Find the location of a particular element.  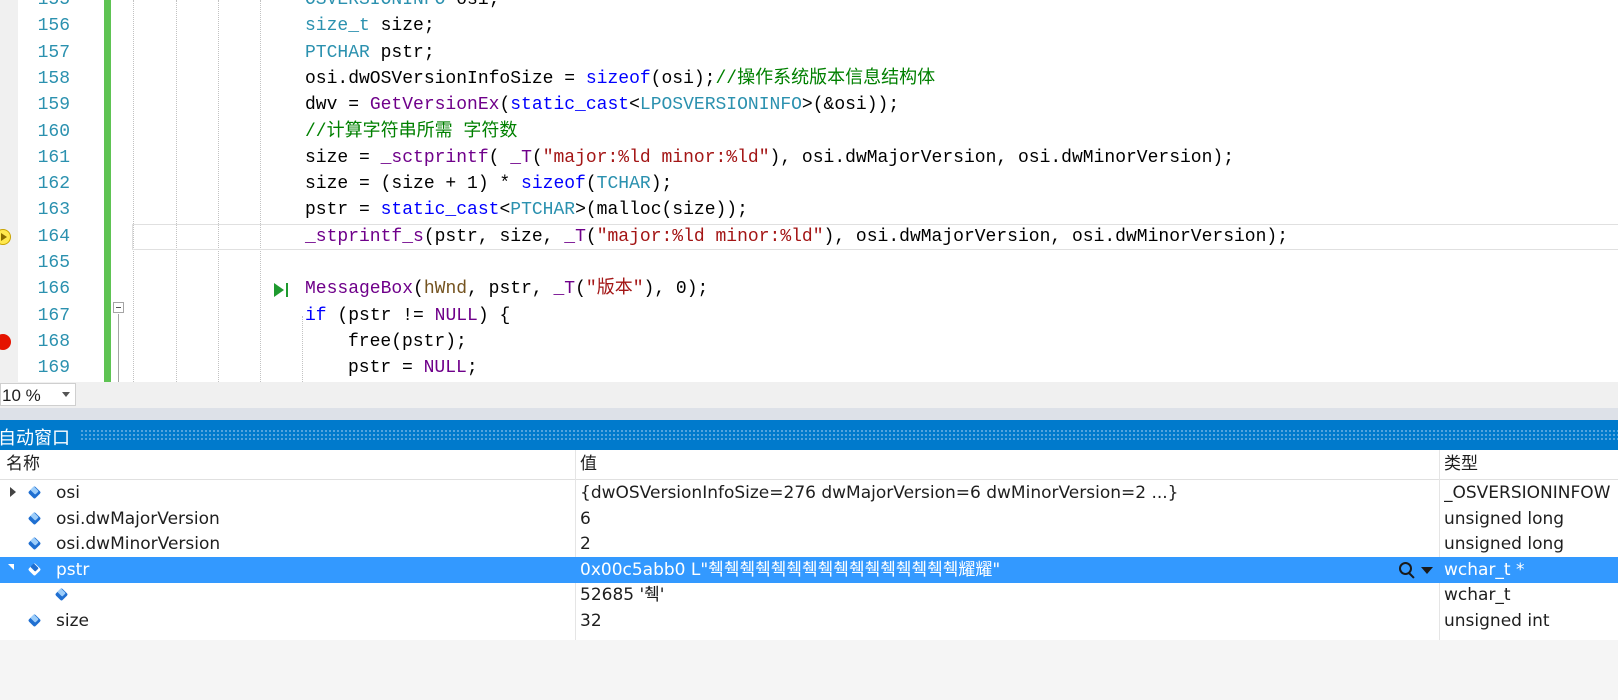

code-line: 165 is located at coordinates (809, 263).